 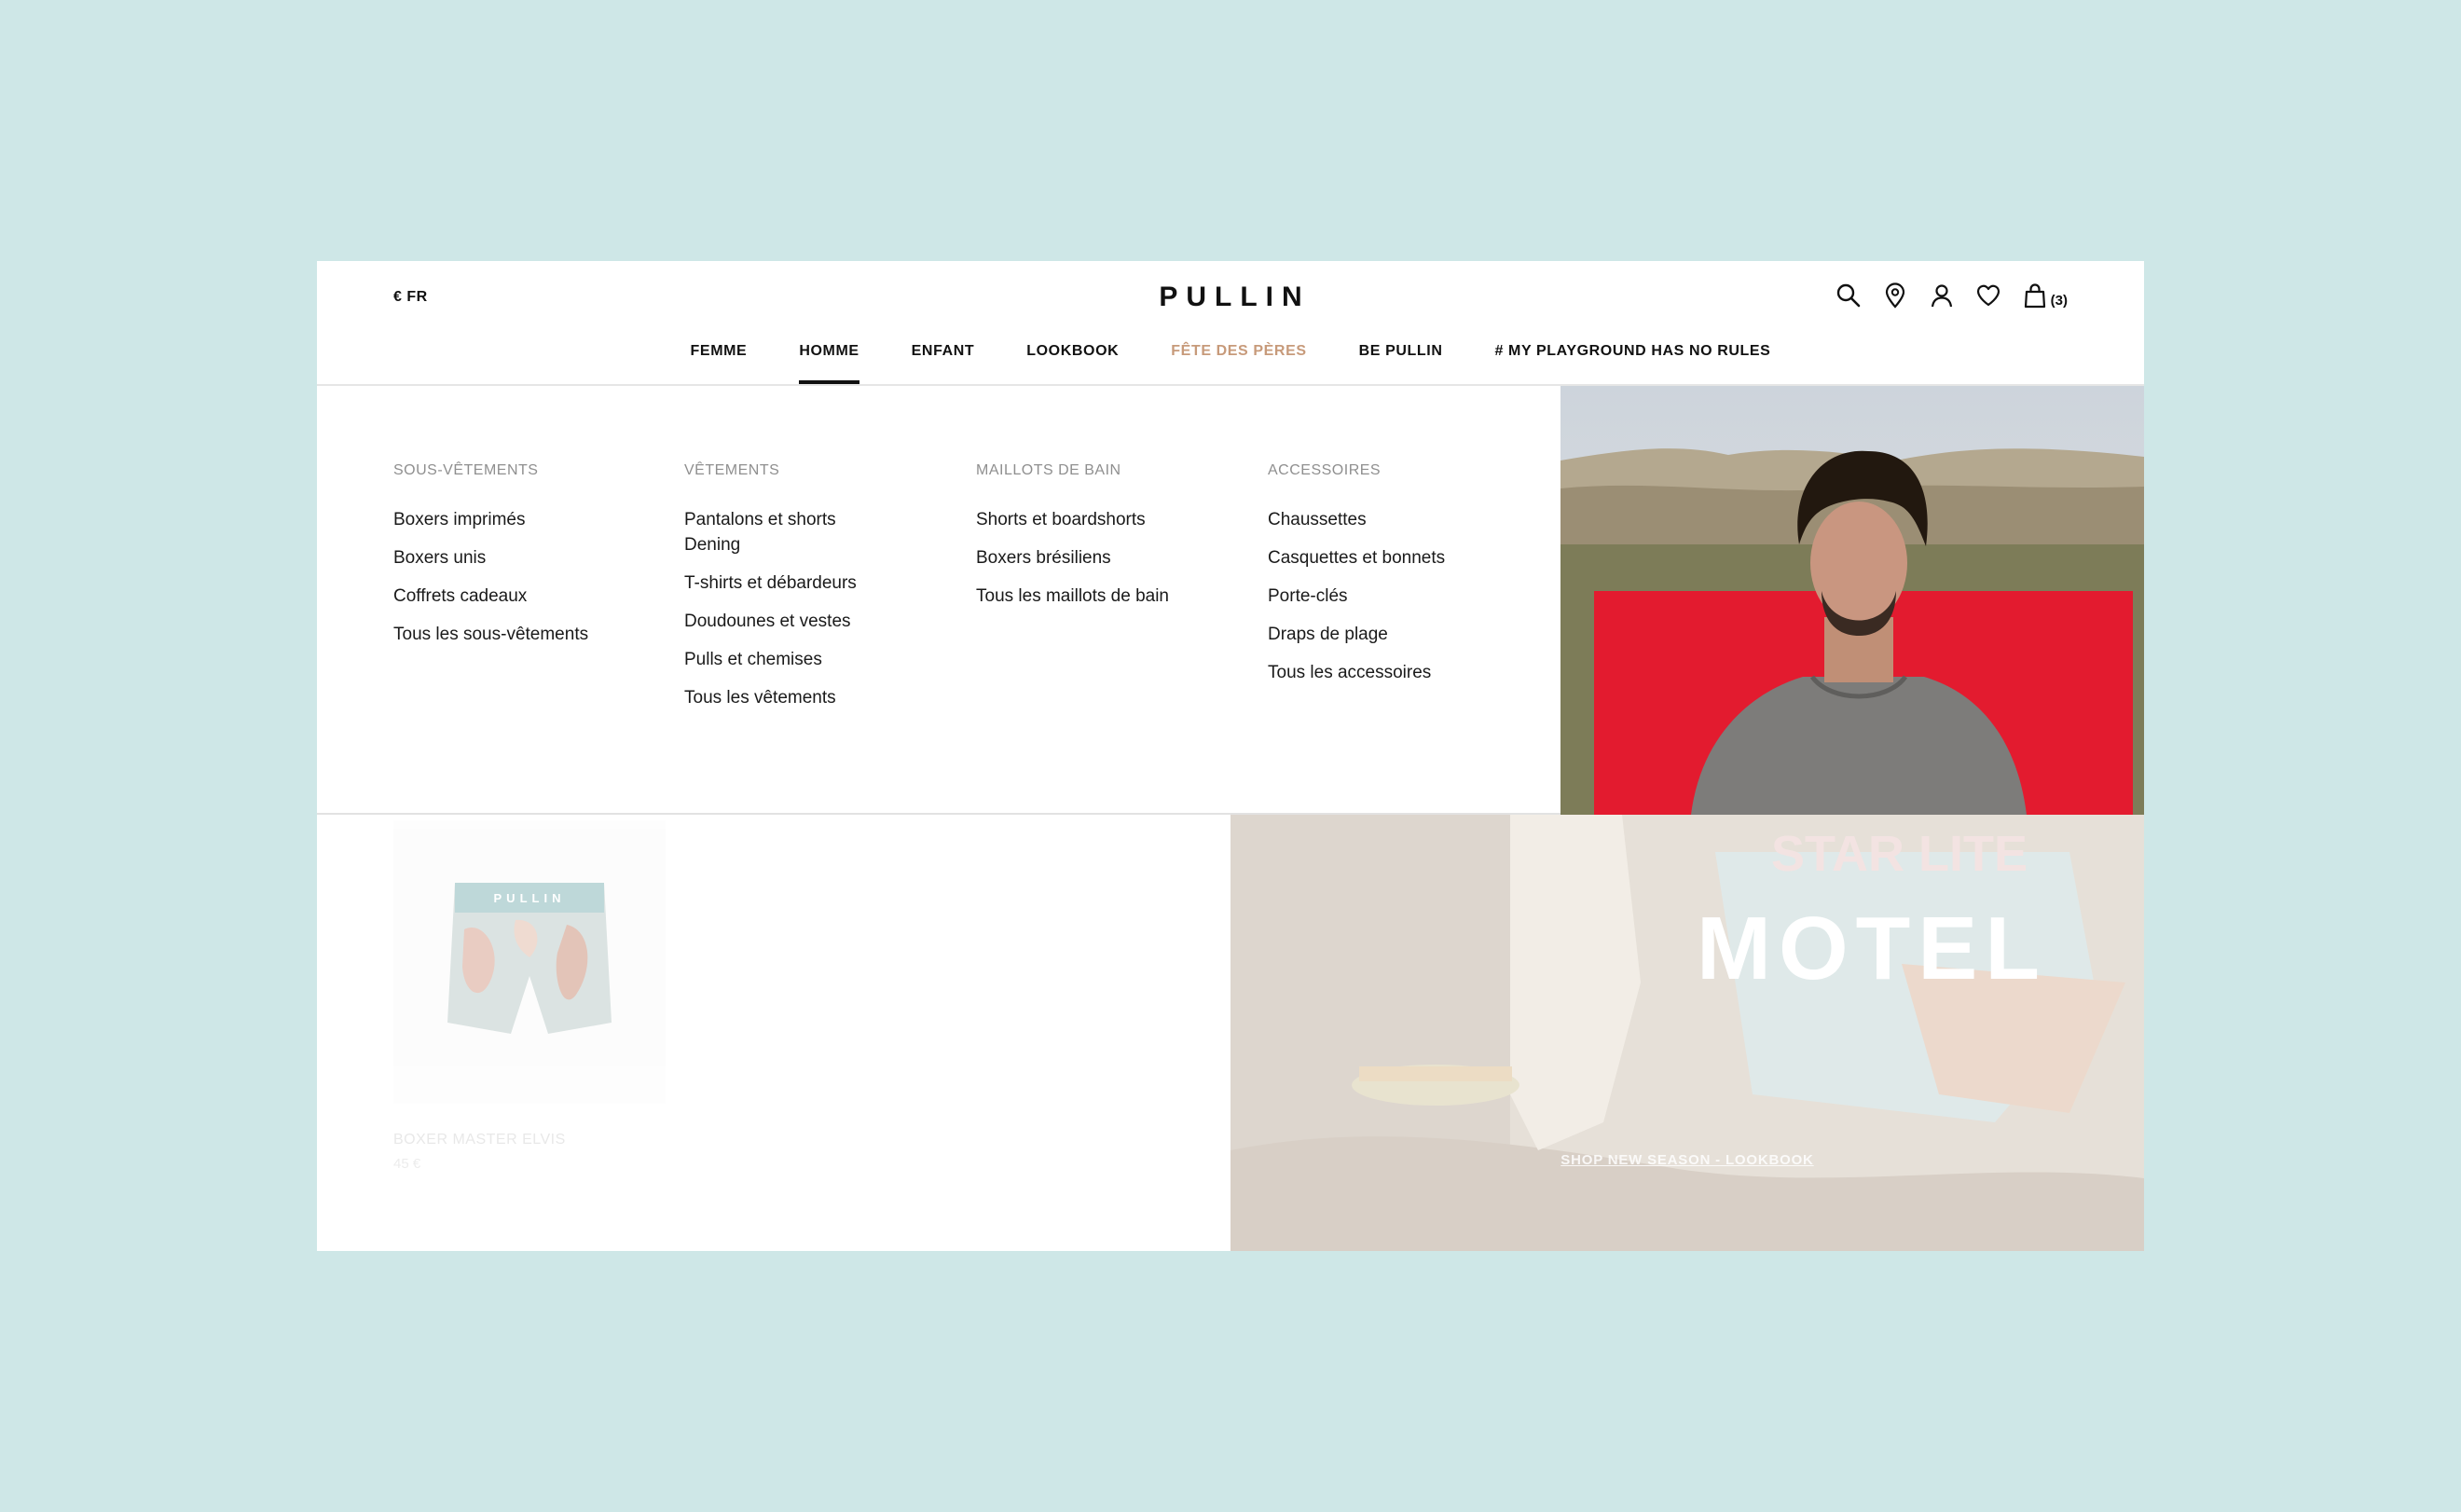 What do you see at coordinates (943, 363) in the screenshot?
I see `nav-enfant: ENFANT` at bounding box center [943, 363].